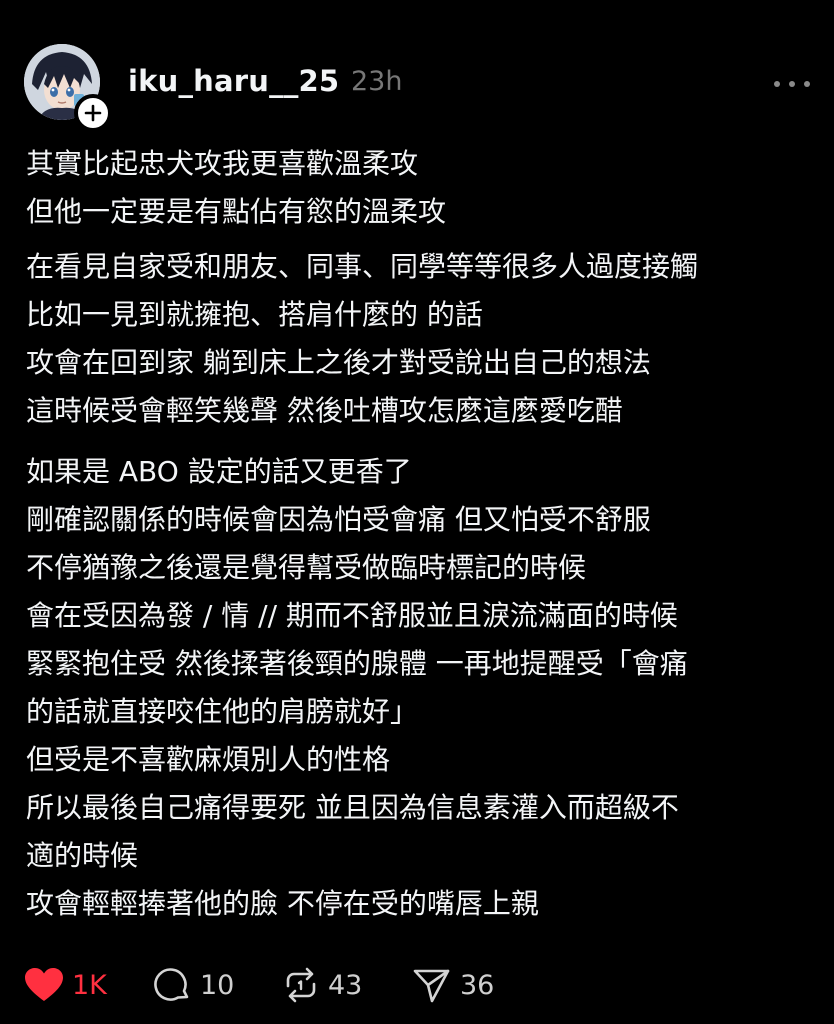 Image resolution: width=834 pixels, height=1024 pixels. What do you see at coordinates (338, 362) in the screenshot?
I see `post-line: 攻會在回到家 躺到床上之後才對受說出自己的想法` at bounding box center [338, 362].